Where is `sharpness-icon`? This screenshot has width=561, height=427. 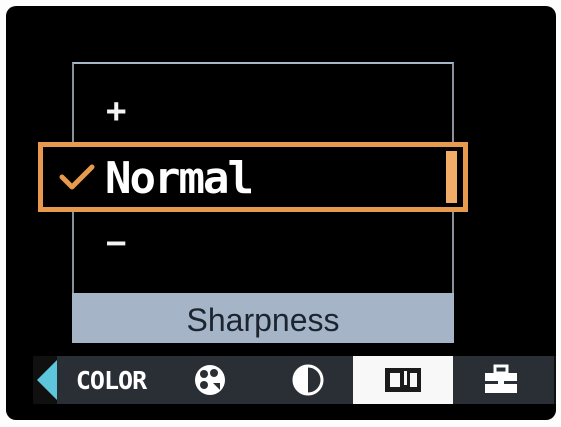
sharpness-icon is located at coordinates (403, 380).